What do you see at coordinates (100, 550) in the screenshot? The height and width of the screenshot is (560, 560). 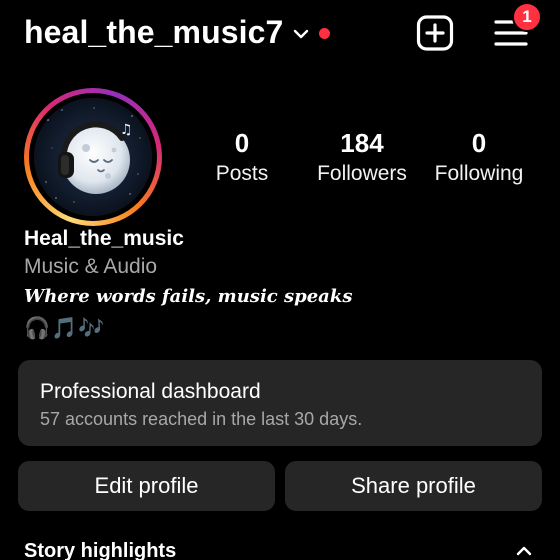 I see `story-highlights-title: Story highlights` at bounding box center [100, 550].